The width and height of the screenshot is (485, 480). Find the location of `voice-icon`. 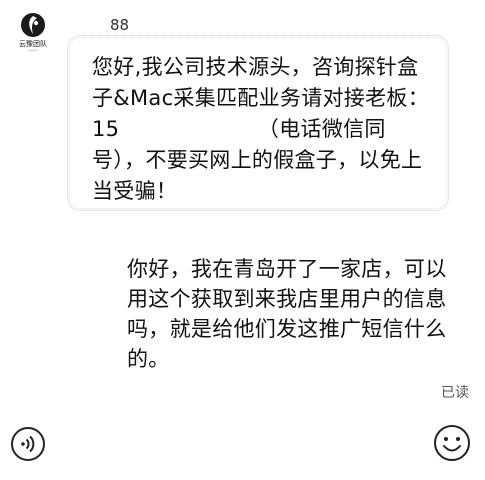

voice-icon is located at coordinates (28, 444).